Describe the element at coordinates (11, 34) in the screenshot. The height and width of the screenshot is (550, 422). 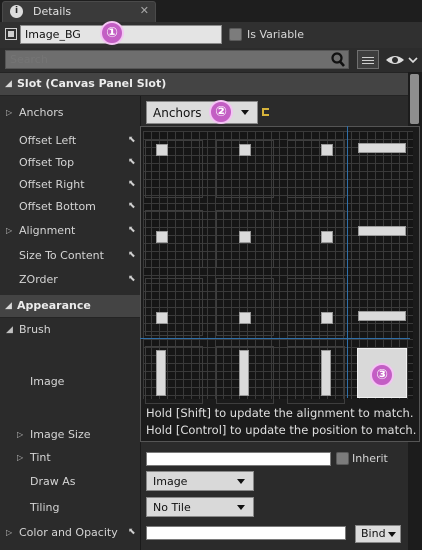
I see `widget-type-icon` at that location.